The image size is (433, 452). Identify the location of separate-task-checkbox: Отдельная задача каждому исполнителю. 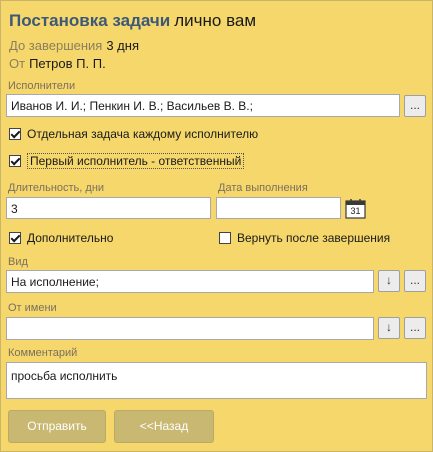
(133, 134).